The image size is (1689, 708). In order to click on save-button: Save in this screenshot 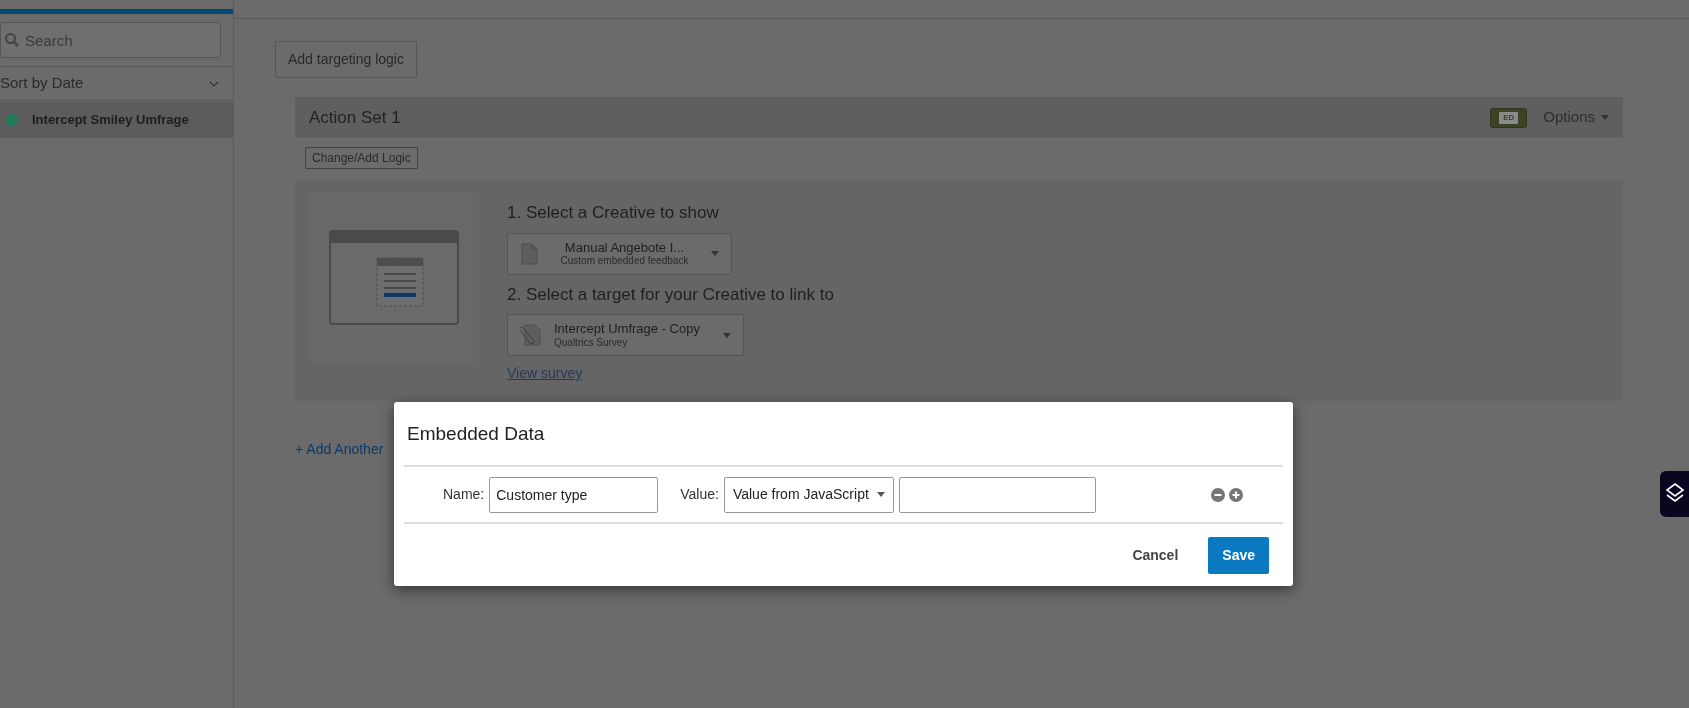, I will do `click(1238, 555)`.